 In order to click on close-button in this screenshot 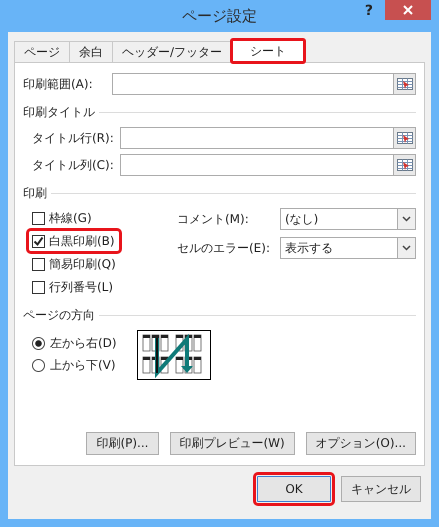, I will do `click(408, 10)`.